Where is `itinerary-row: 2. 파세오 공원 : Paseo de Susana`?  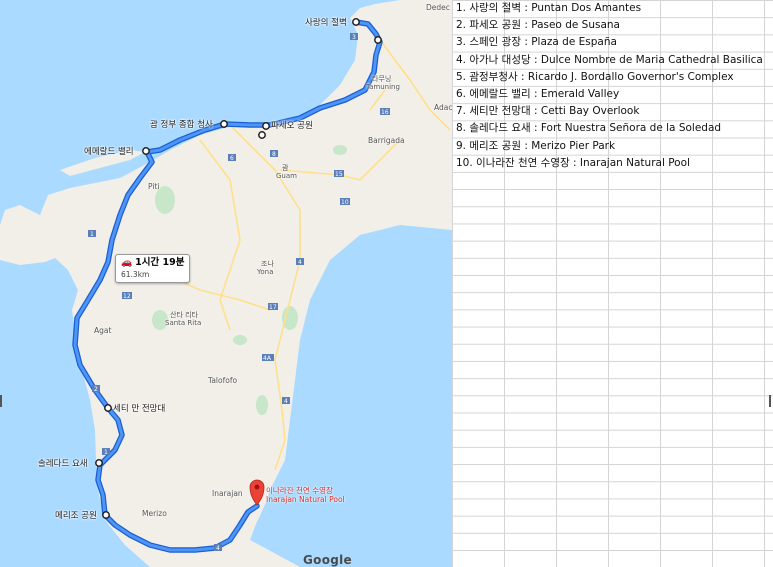 itinerary-row: 2. 파세오 공원 : Paseo de Susana is located at coordinates (607, 25).